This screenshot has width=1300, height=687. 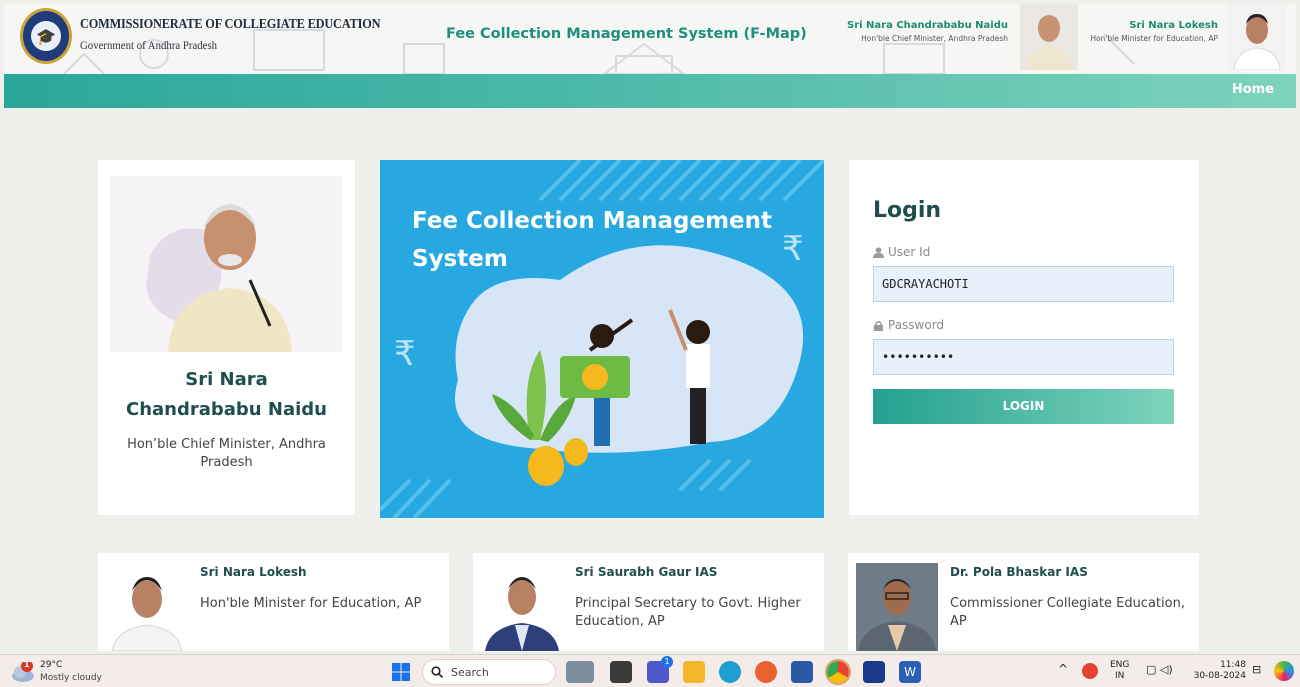 What do you see at coordinates (802, 672) in the screenshot?
I see `microsoft-store-icon` at bounding box center [802, 672].